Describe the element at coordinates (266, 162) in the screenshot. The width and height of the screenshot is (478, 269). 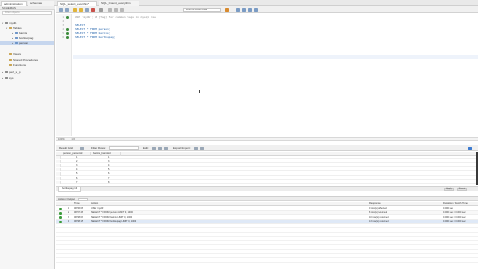
I see `table-row: 23` at that location.